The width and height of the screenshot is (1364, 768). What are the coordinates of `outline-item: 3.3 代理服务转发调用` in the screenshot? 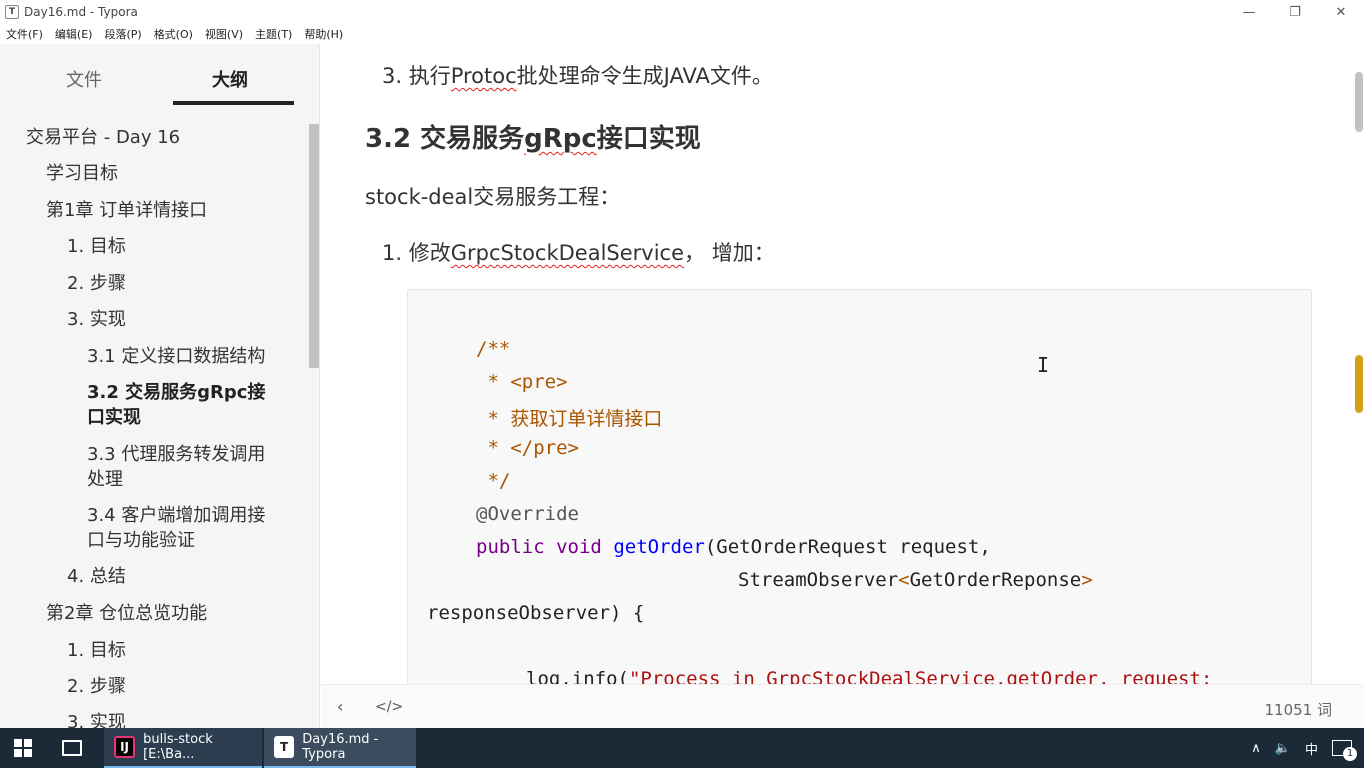 It's located at (176, 454).